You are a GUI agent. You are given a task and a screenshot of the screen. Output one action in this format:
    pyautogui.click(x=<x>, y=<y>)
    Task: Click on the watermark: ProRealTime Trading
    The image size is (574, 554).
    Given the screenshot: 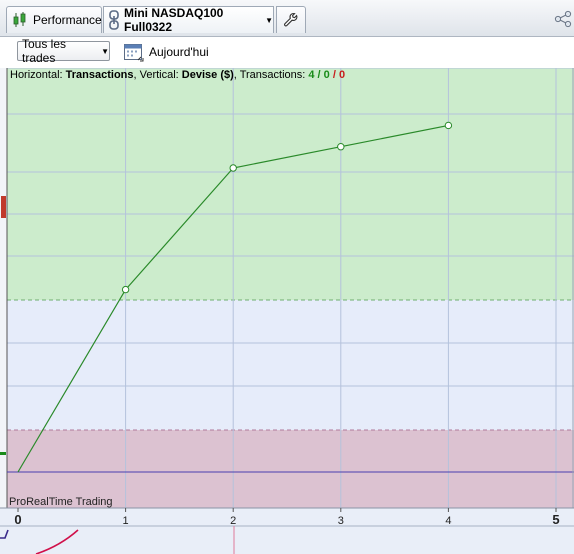 What is the action you would take?
    pyautogui.click(x=61, y=502)
    